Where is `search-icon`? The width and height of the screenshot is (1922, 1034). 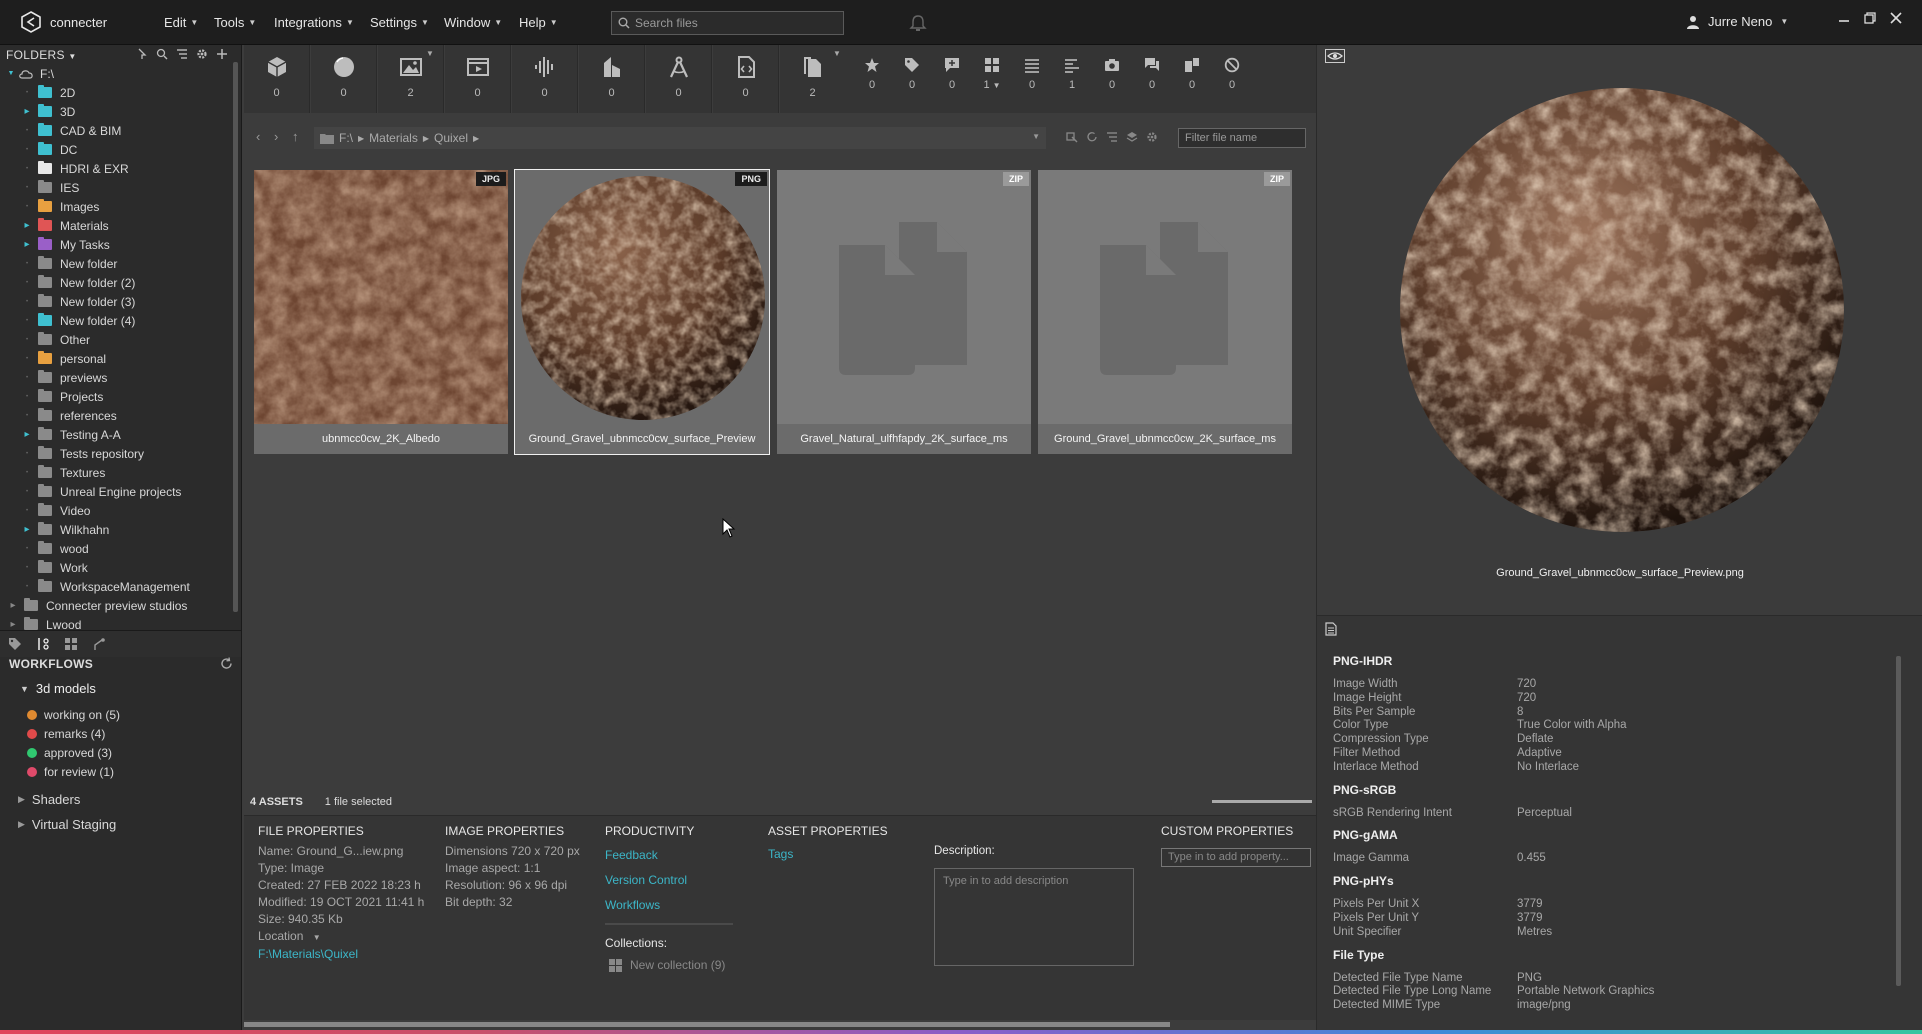
search-icon is located at coordinates (162, 54).